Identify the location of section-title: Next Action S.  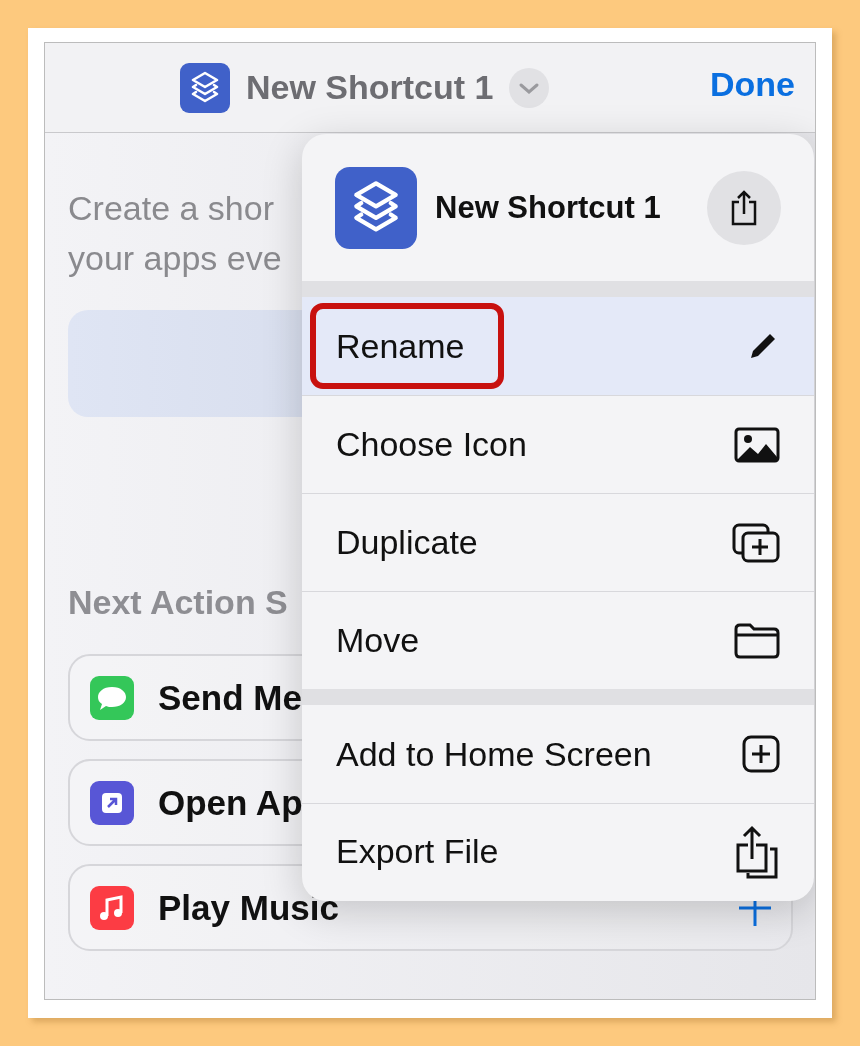
(178, 602).